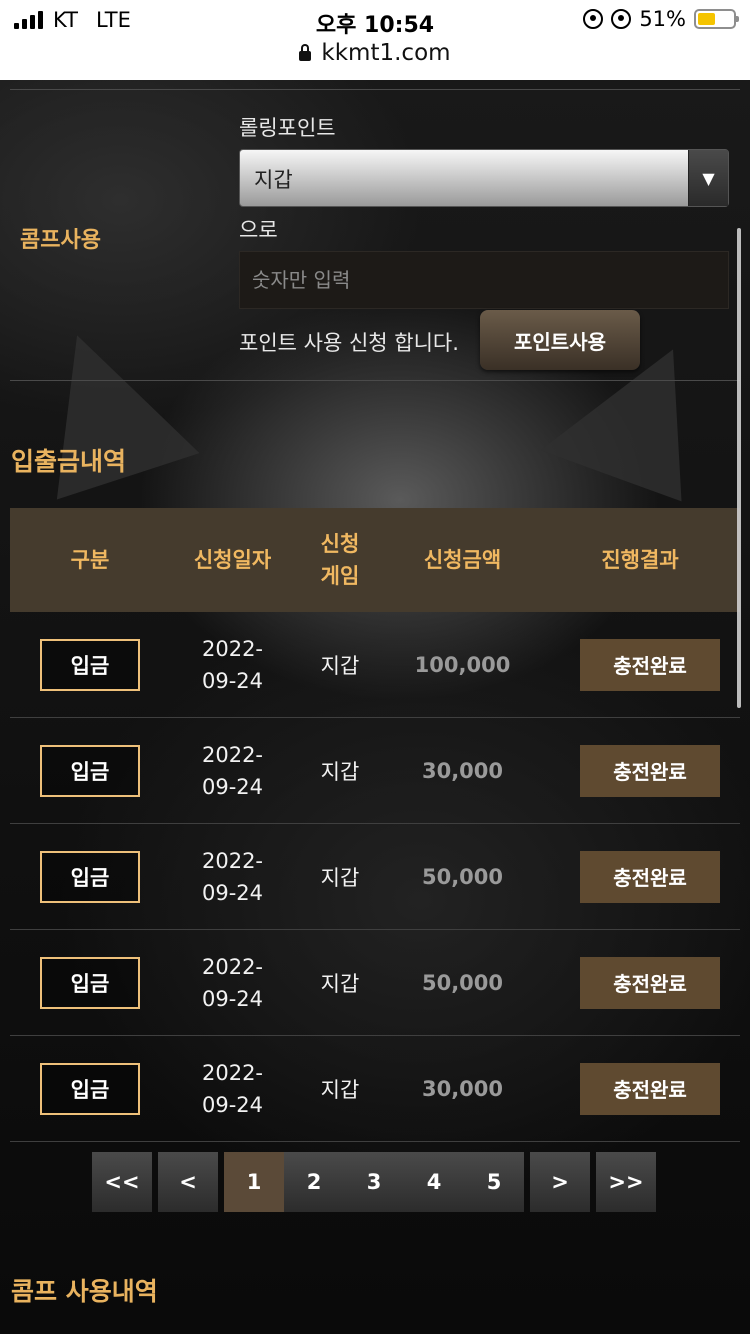 This screenshot has height=1334, width=750. Describe the element at coordinates (232, 560) in the screenshot. I see `column-header-date: 신청일자` at that location.